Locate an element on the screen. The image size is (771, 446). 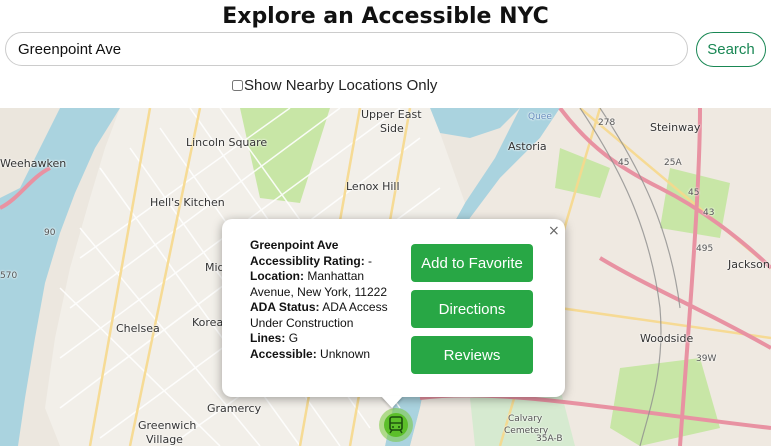
page-title: Explore an Accessible NYC is located at coordinates (385, 16).